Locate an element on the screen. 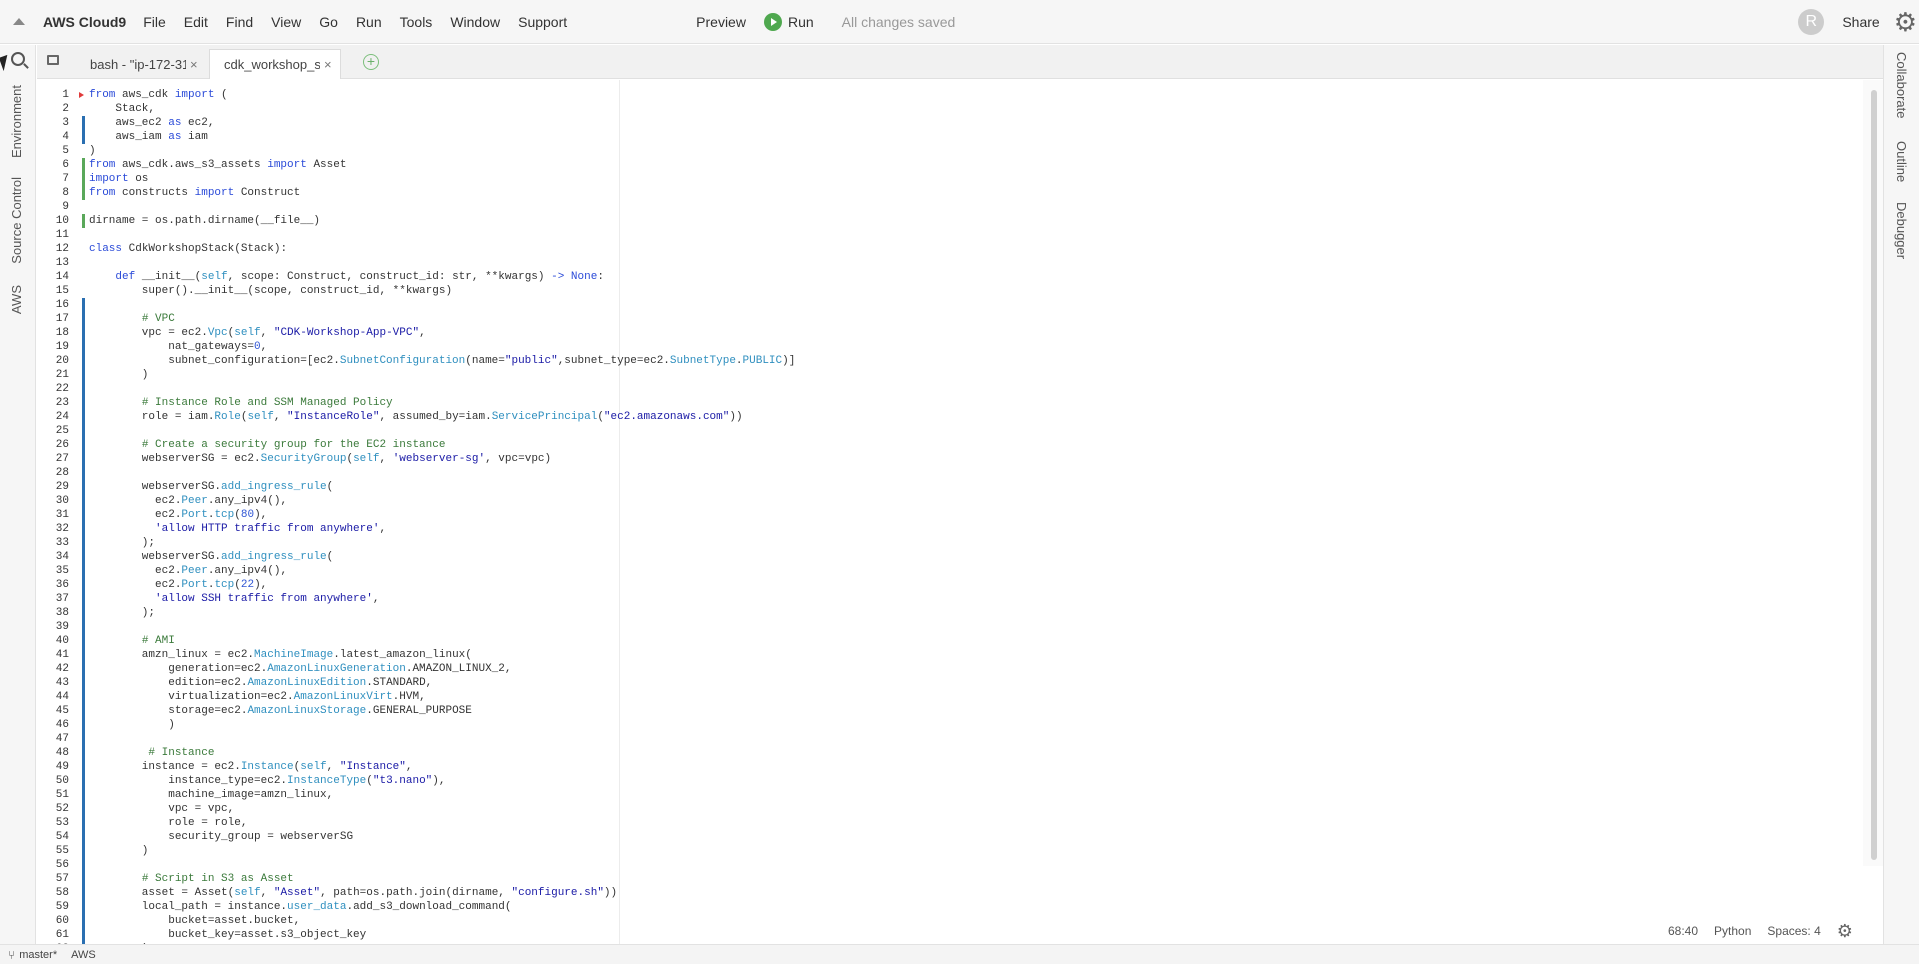 The image size is (1919, 964). line-number: 15 is located at coordinates (53, 291).